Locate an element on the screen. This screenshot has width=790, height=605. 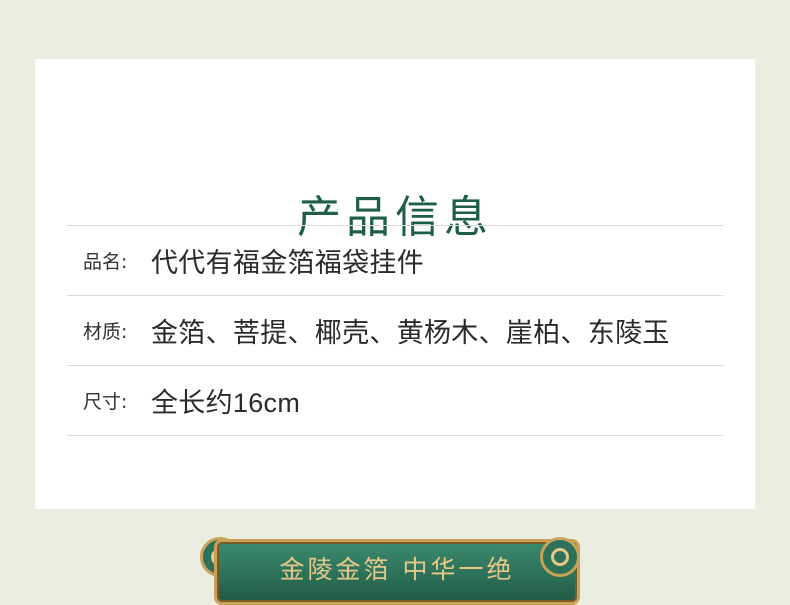
value-name: 代代有福金箔福袋挂件 is located at coordinates (287, 263).